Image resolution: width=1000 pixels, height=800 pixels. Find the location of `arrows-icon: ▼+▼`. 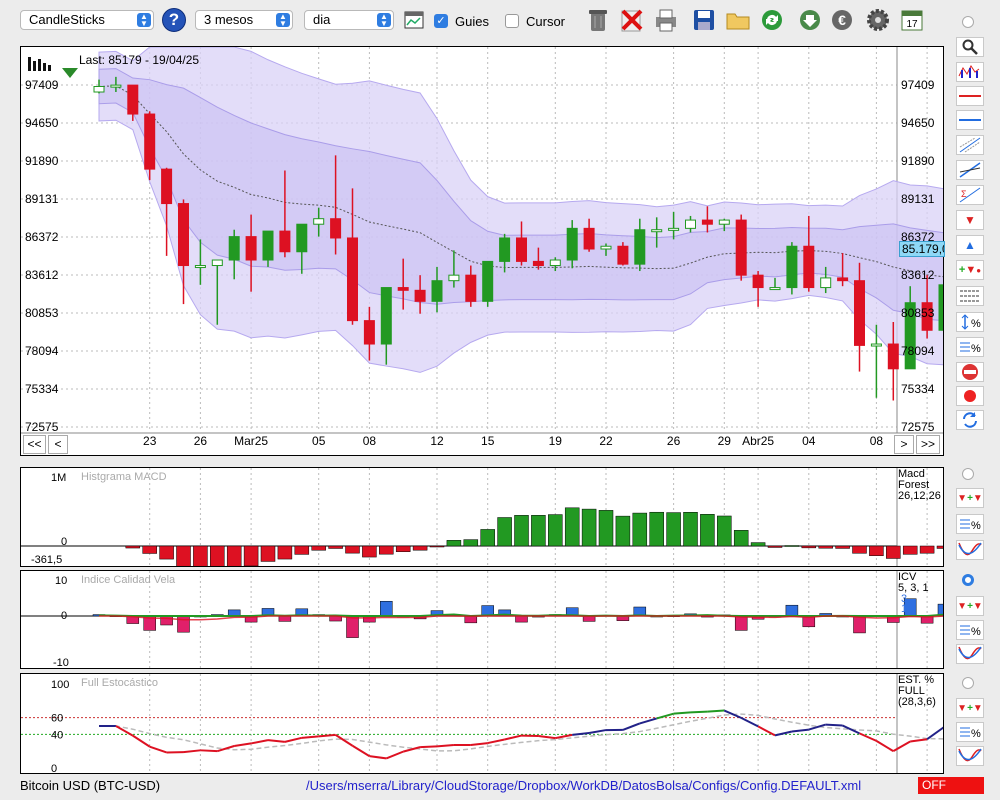

arrows-icon: ▼+▼ is located at coordinates (970, 708).